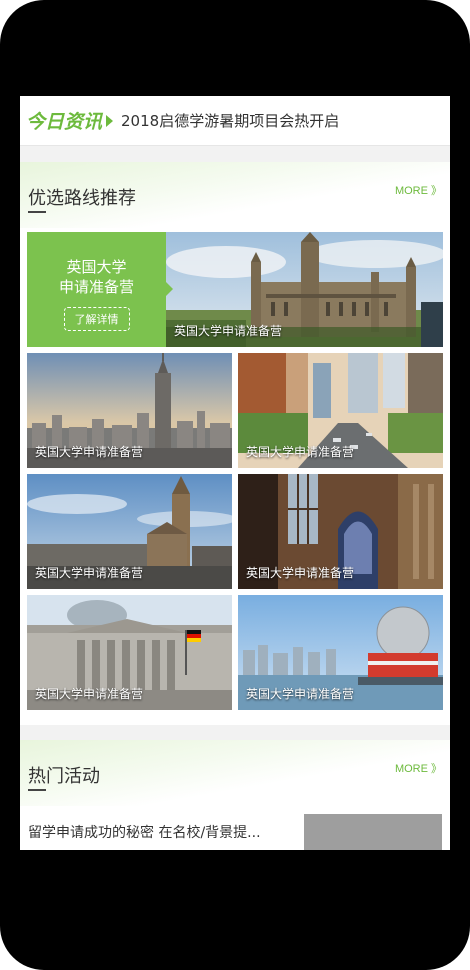 The height and width of the screenshot is (970, 470). I want to click on news-bar: 今日资讯 2018启德学游暑期项目会热开启, so click(235, 121).